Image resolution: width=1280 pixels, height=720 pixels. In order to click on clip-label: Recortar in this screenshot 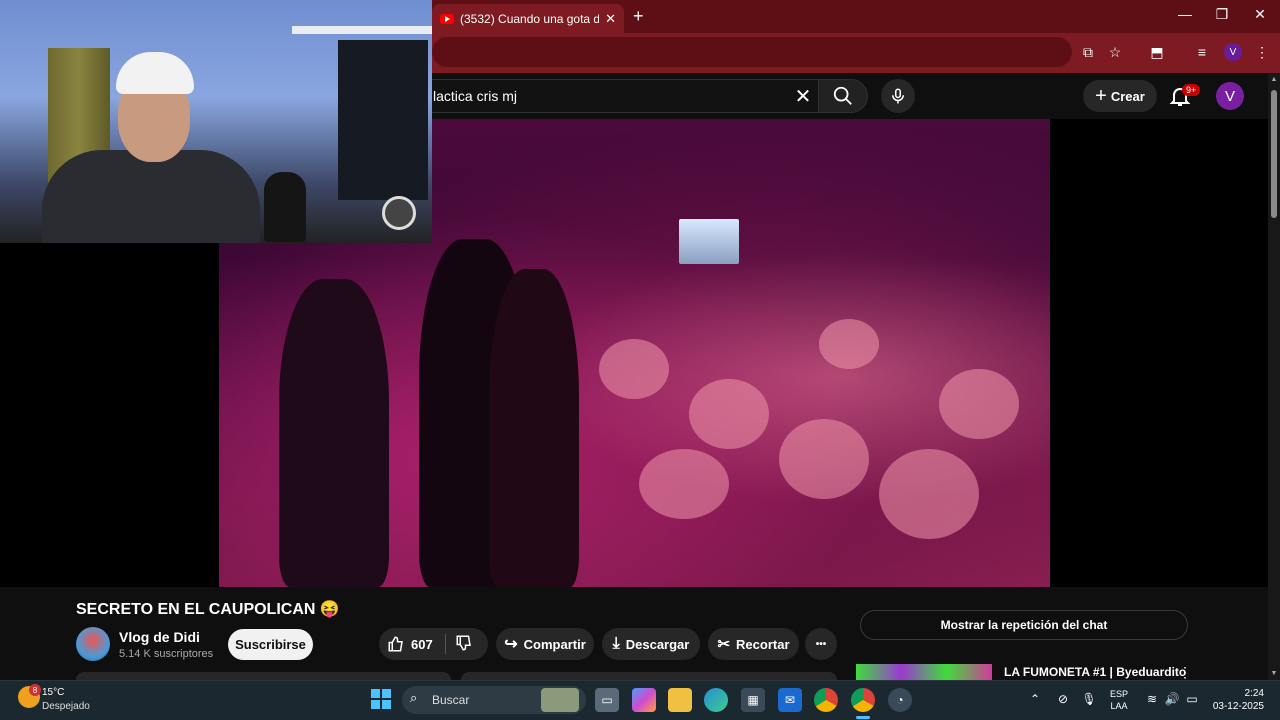, I will do `click(763, 644)`.